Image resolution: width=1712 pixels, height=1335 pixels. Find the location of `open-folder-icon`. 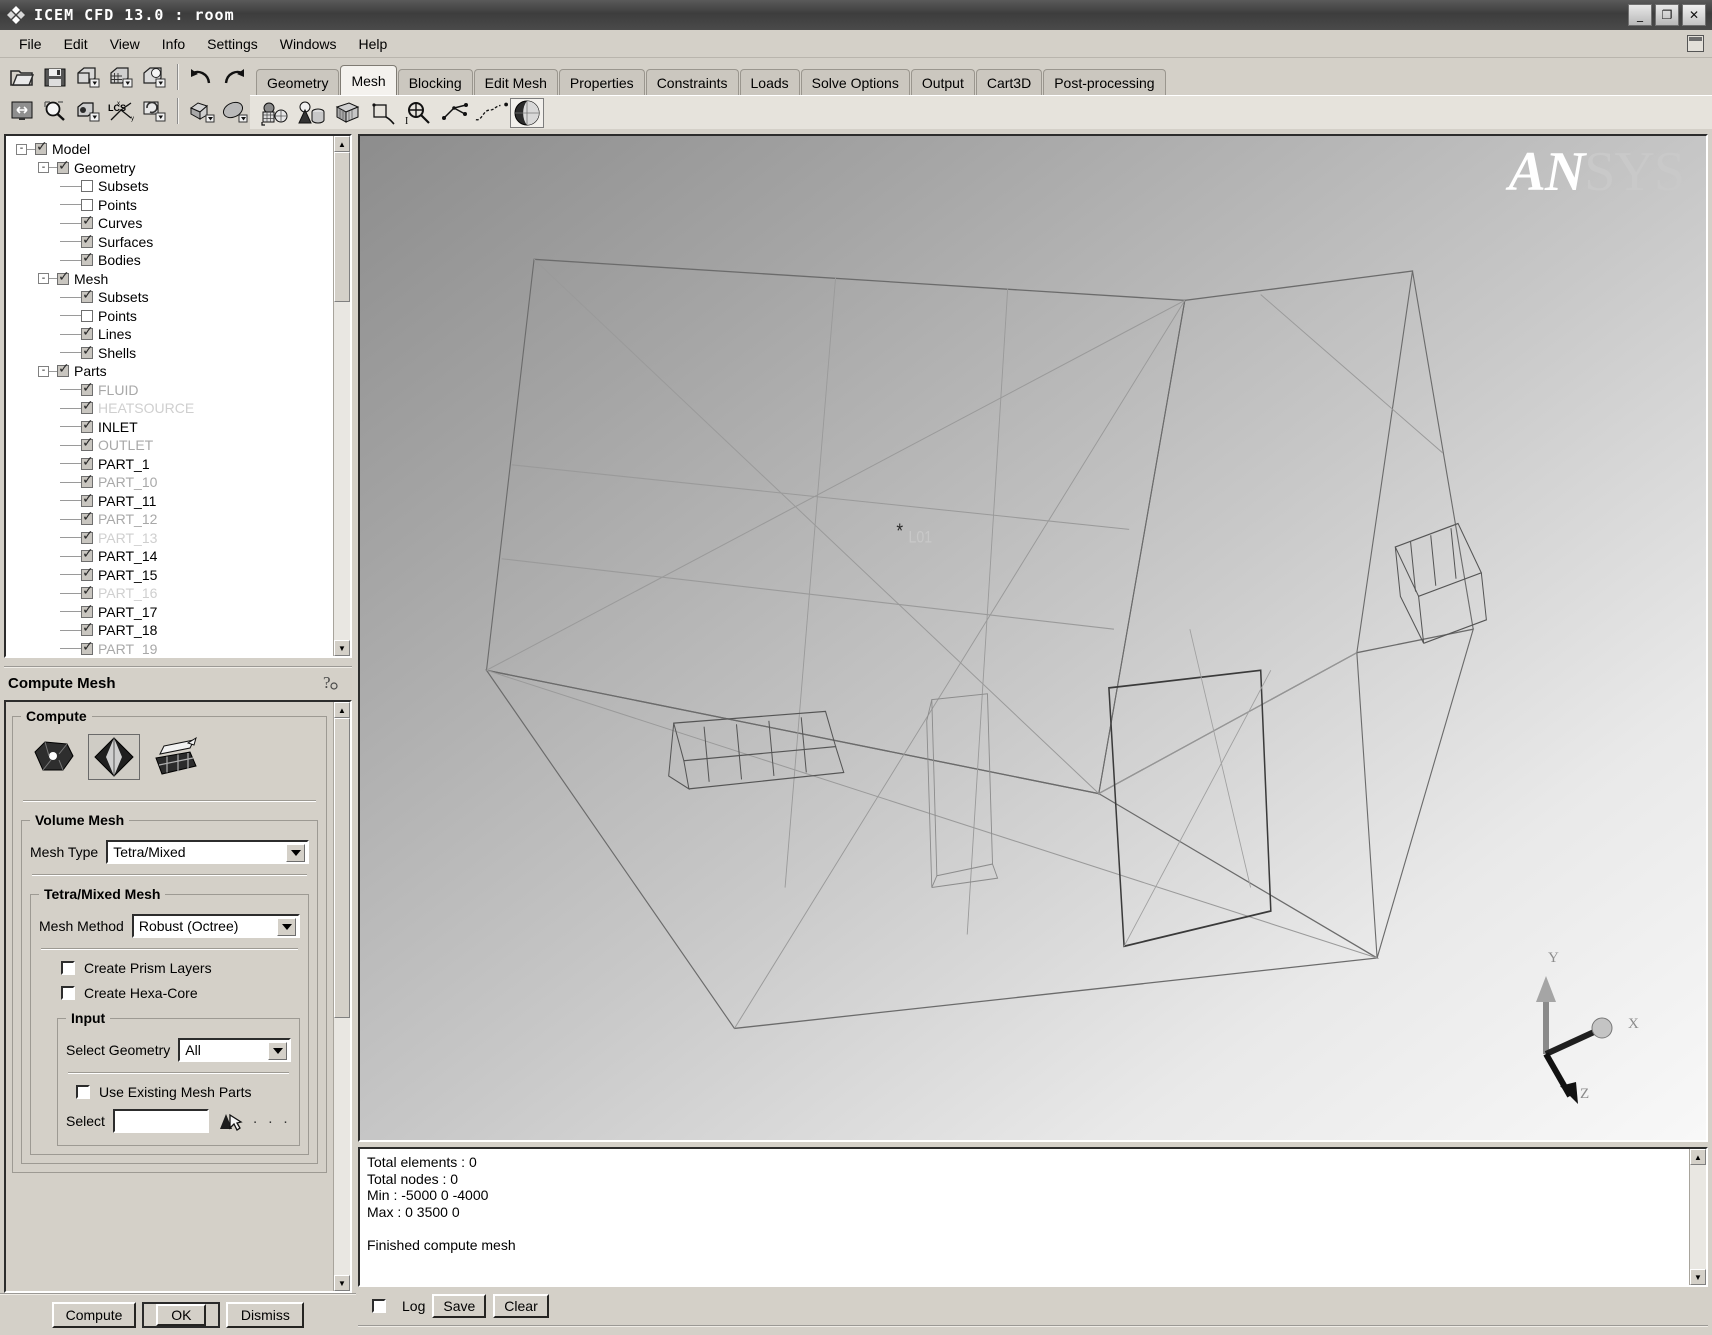

open-folder-icon is located at coordinates (21, 77).